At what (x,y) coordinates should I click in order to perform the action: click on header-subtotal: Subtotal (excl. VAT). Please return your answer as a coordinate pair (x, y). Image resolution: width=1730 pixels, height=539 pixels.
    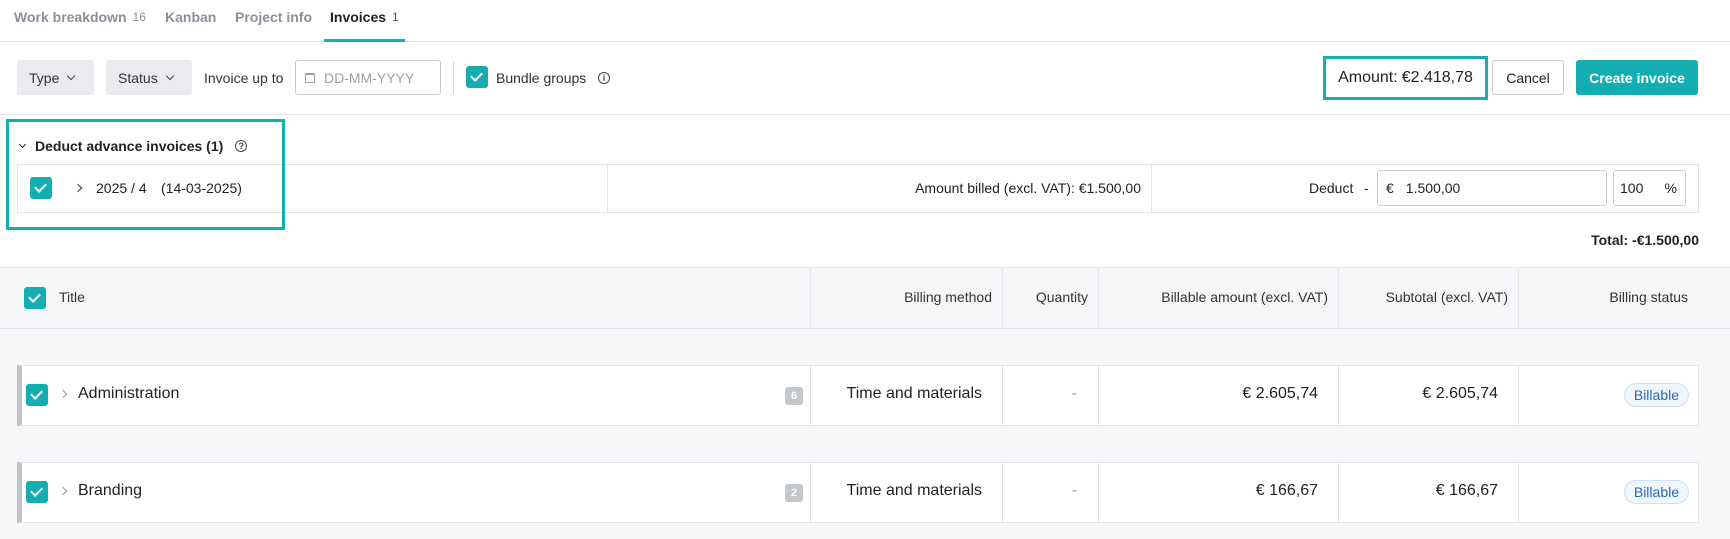
    Looking at the image, I should click on (1446, 297).